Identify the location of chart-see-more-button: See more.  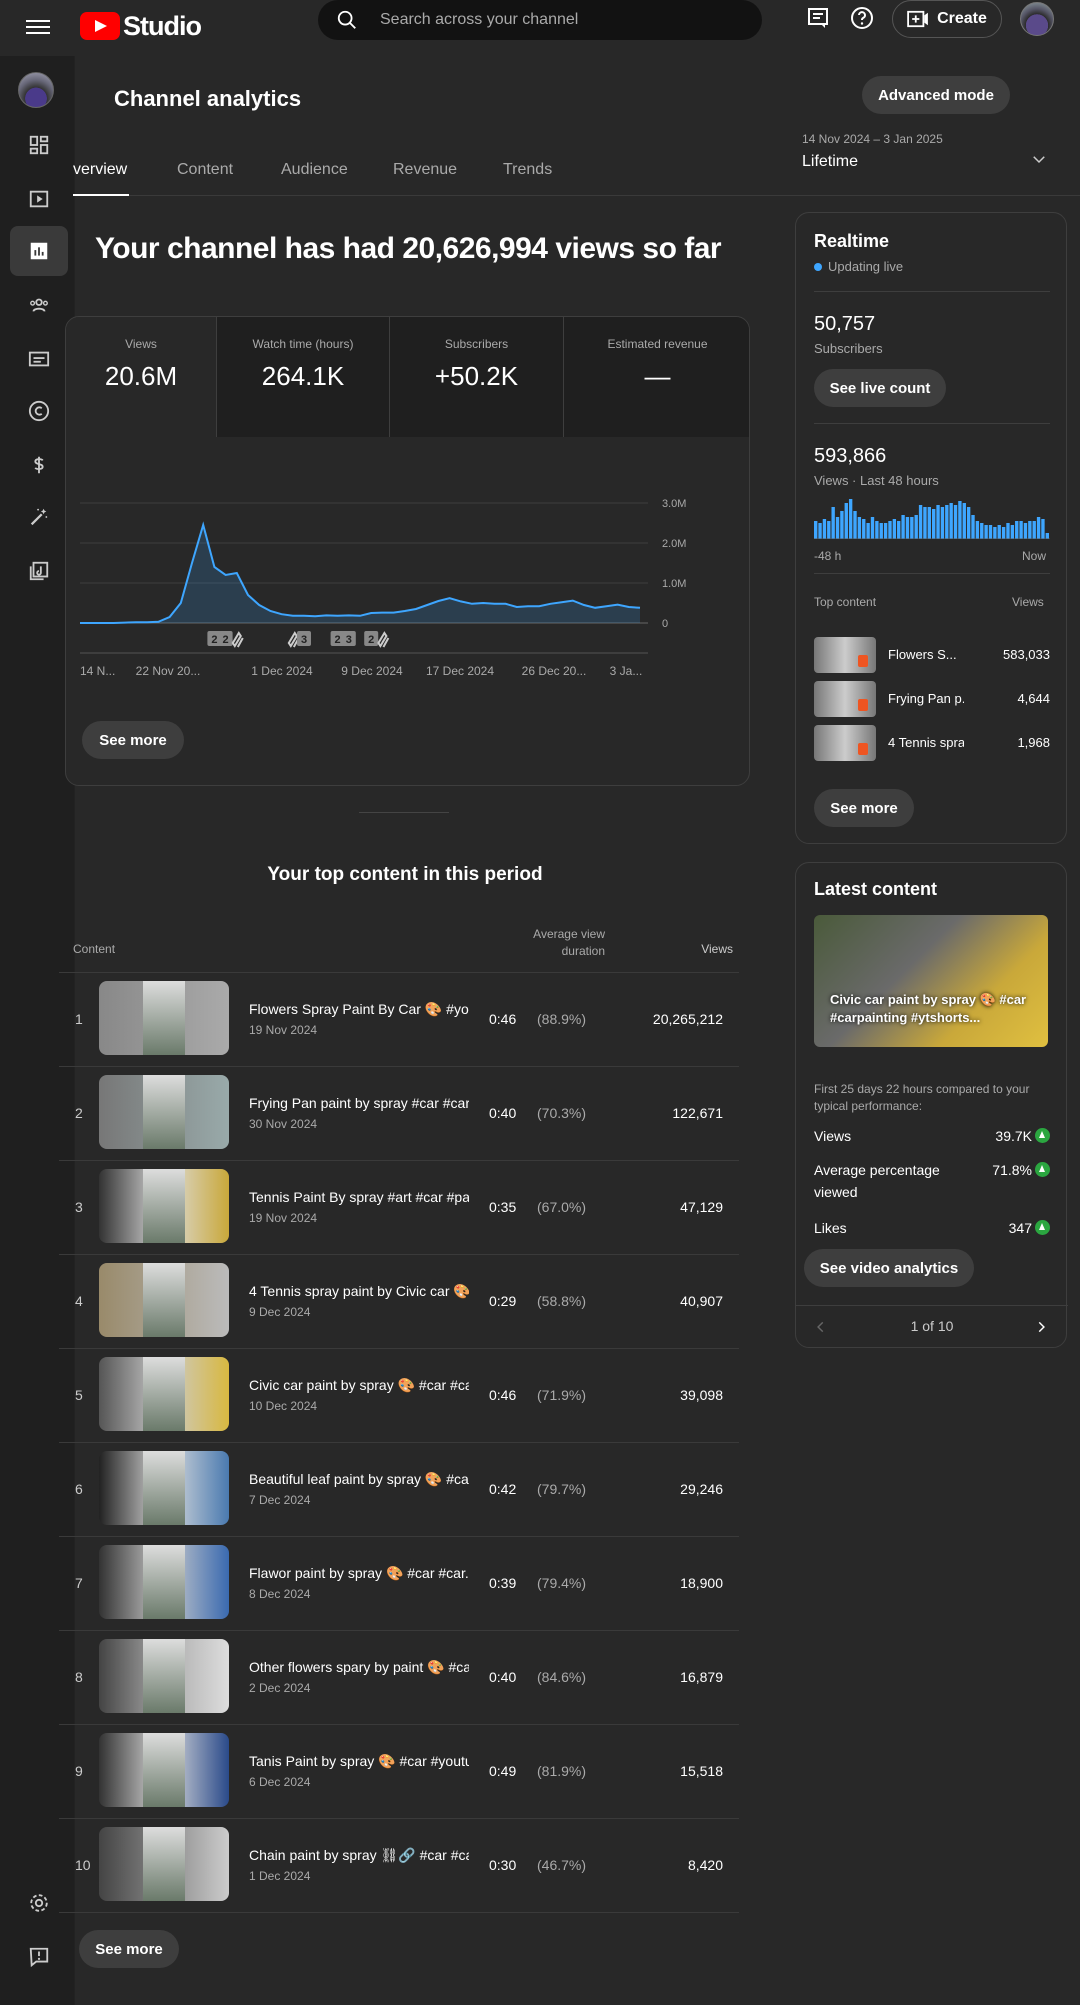
(133, 740).